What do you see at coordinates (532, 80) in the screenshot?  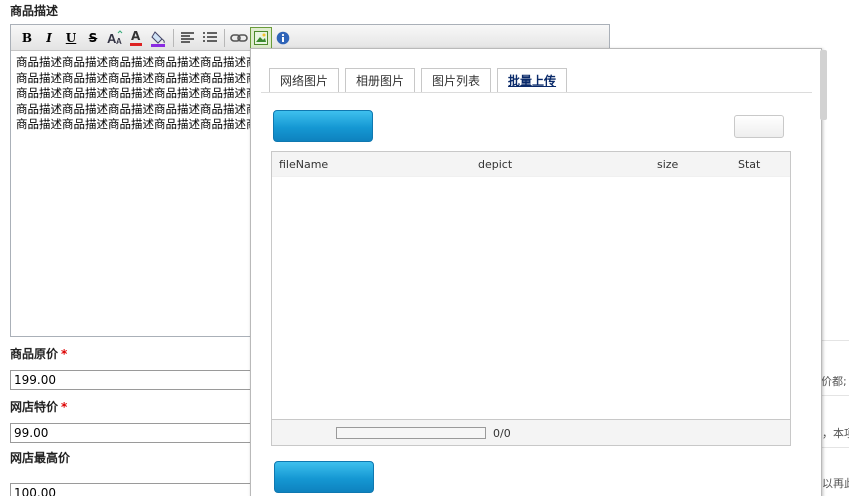 I see `tab-batch-upload: 批量上传` at bounding box center [532, 80].